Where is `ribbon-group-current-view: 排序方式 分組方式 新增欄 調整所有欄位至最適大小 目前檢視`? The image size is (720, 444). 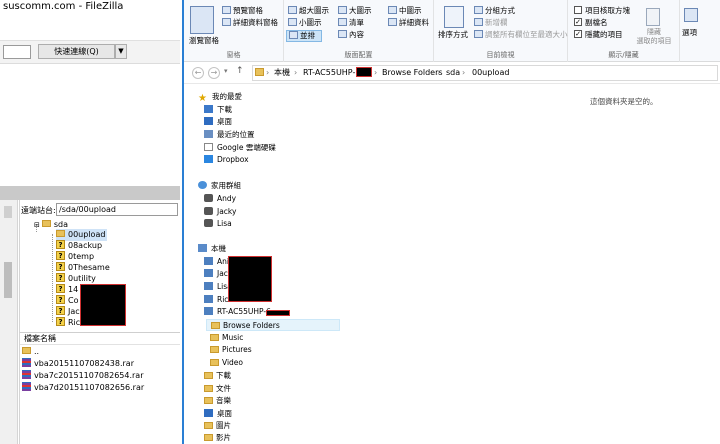
ribbon-group-current-view: 排序方式 分組方式 新增欄 調整所有欄位至最適大小 目前檢視 is located at coordinates (501, 31).